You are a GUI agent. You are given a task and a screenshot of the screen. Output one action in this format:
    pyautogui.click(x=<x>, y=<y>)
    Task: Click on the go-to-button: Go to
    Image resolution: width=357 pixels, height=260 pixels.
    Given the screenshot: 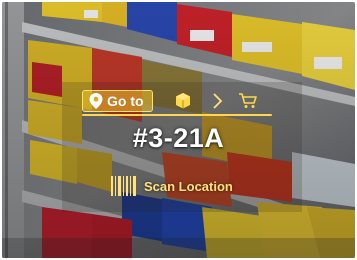 What is the action you would take?
    pyautogui.click(x=117, y=101)
    